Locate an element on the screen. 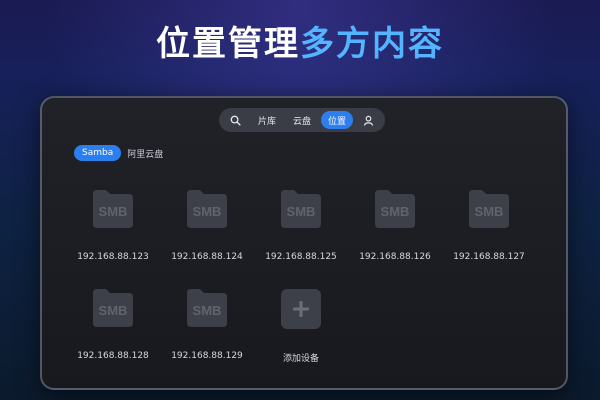  device-tile: SMB 192.168.88.127 is located at coordinates (489, 225).